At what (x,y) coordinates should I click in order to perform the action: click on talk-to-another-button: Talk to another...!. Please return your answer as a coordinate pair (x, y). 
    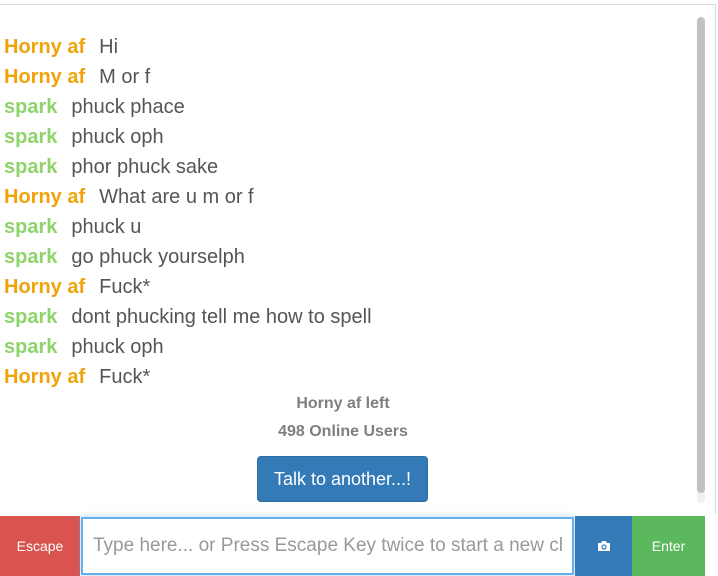
    Looking at the image, I should click on (342, 479).